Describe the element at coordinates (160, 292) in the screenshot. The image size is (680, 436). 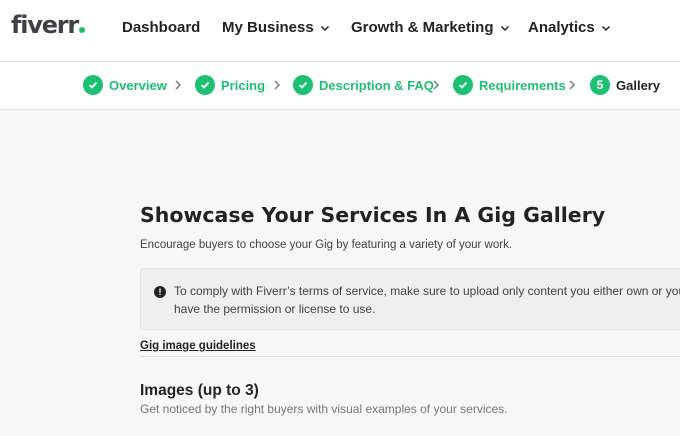
I see `info-icon: !` at that location.